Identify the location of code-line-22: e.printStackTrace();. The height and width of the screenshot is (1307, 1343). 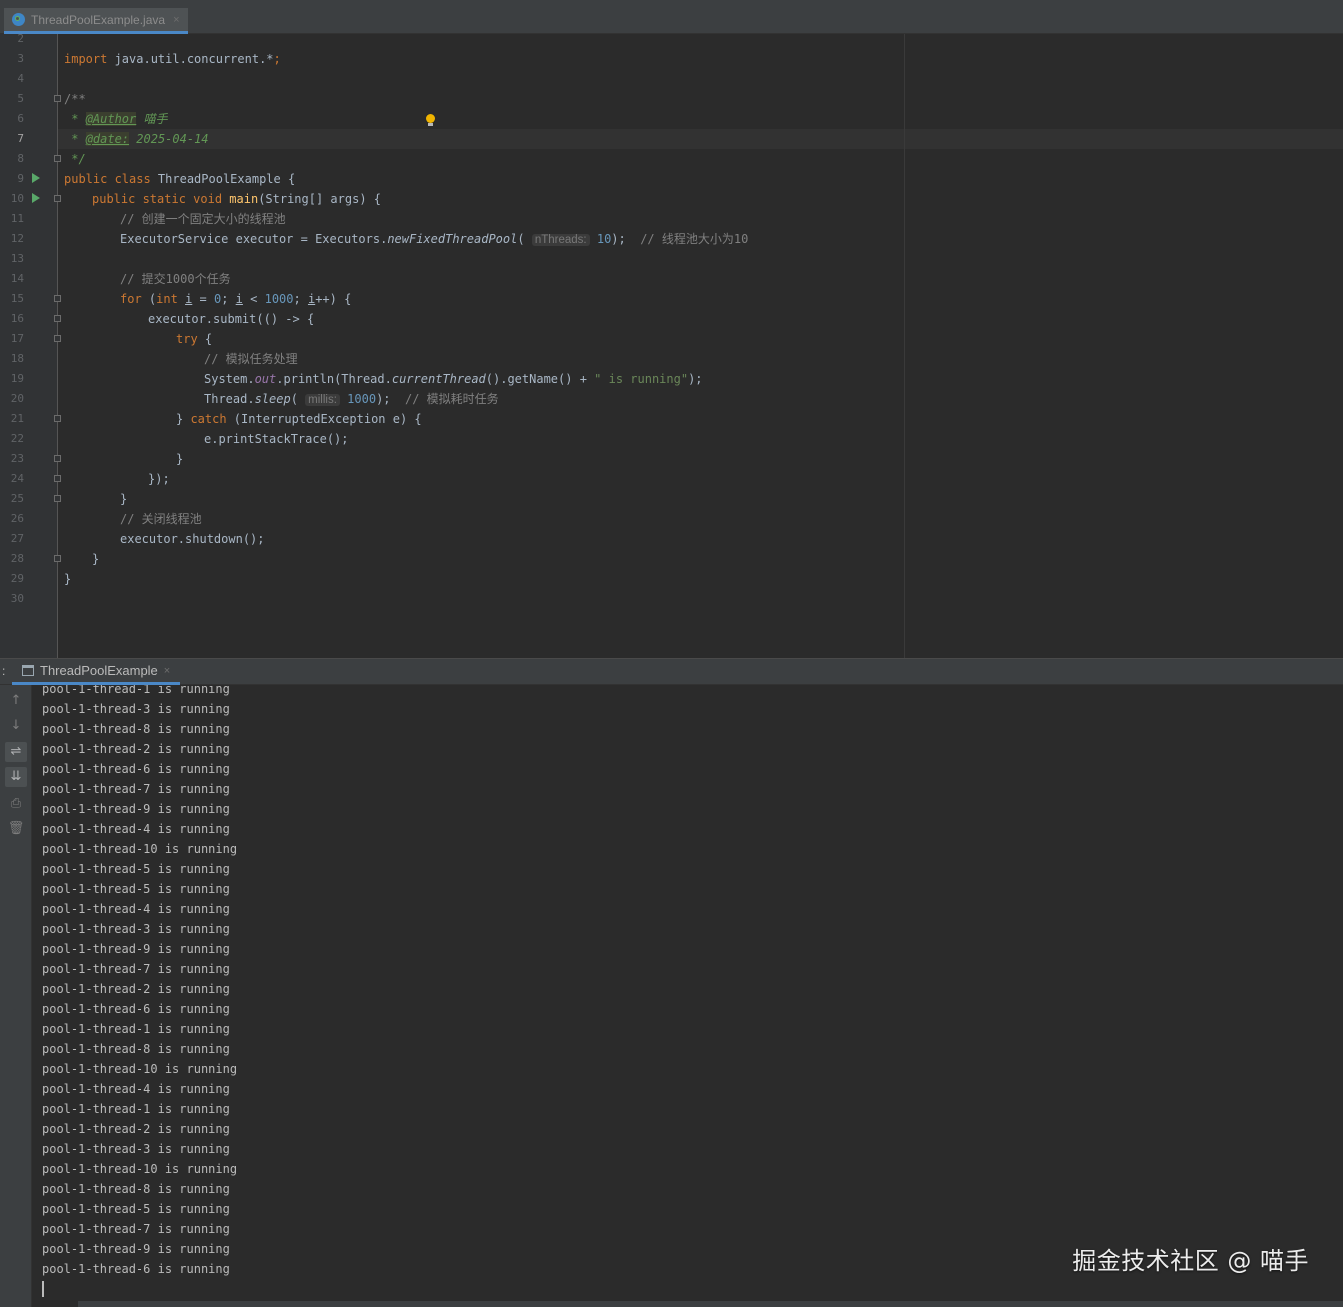
(276, 439).